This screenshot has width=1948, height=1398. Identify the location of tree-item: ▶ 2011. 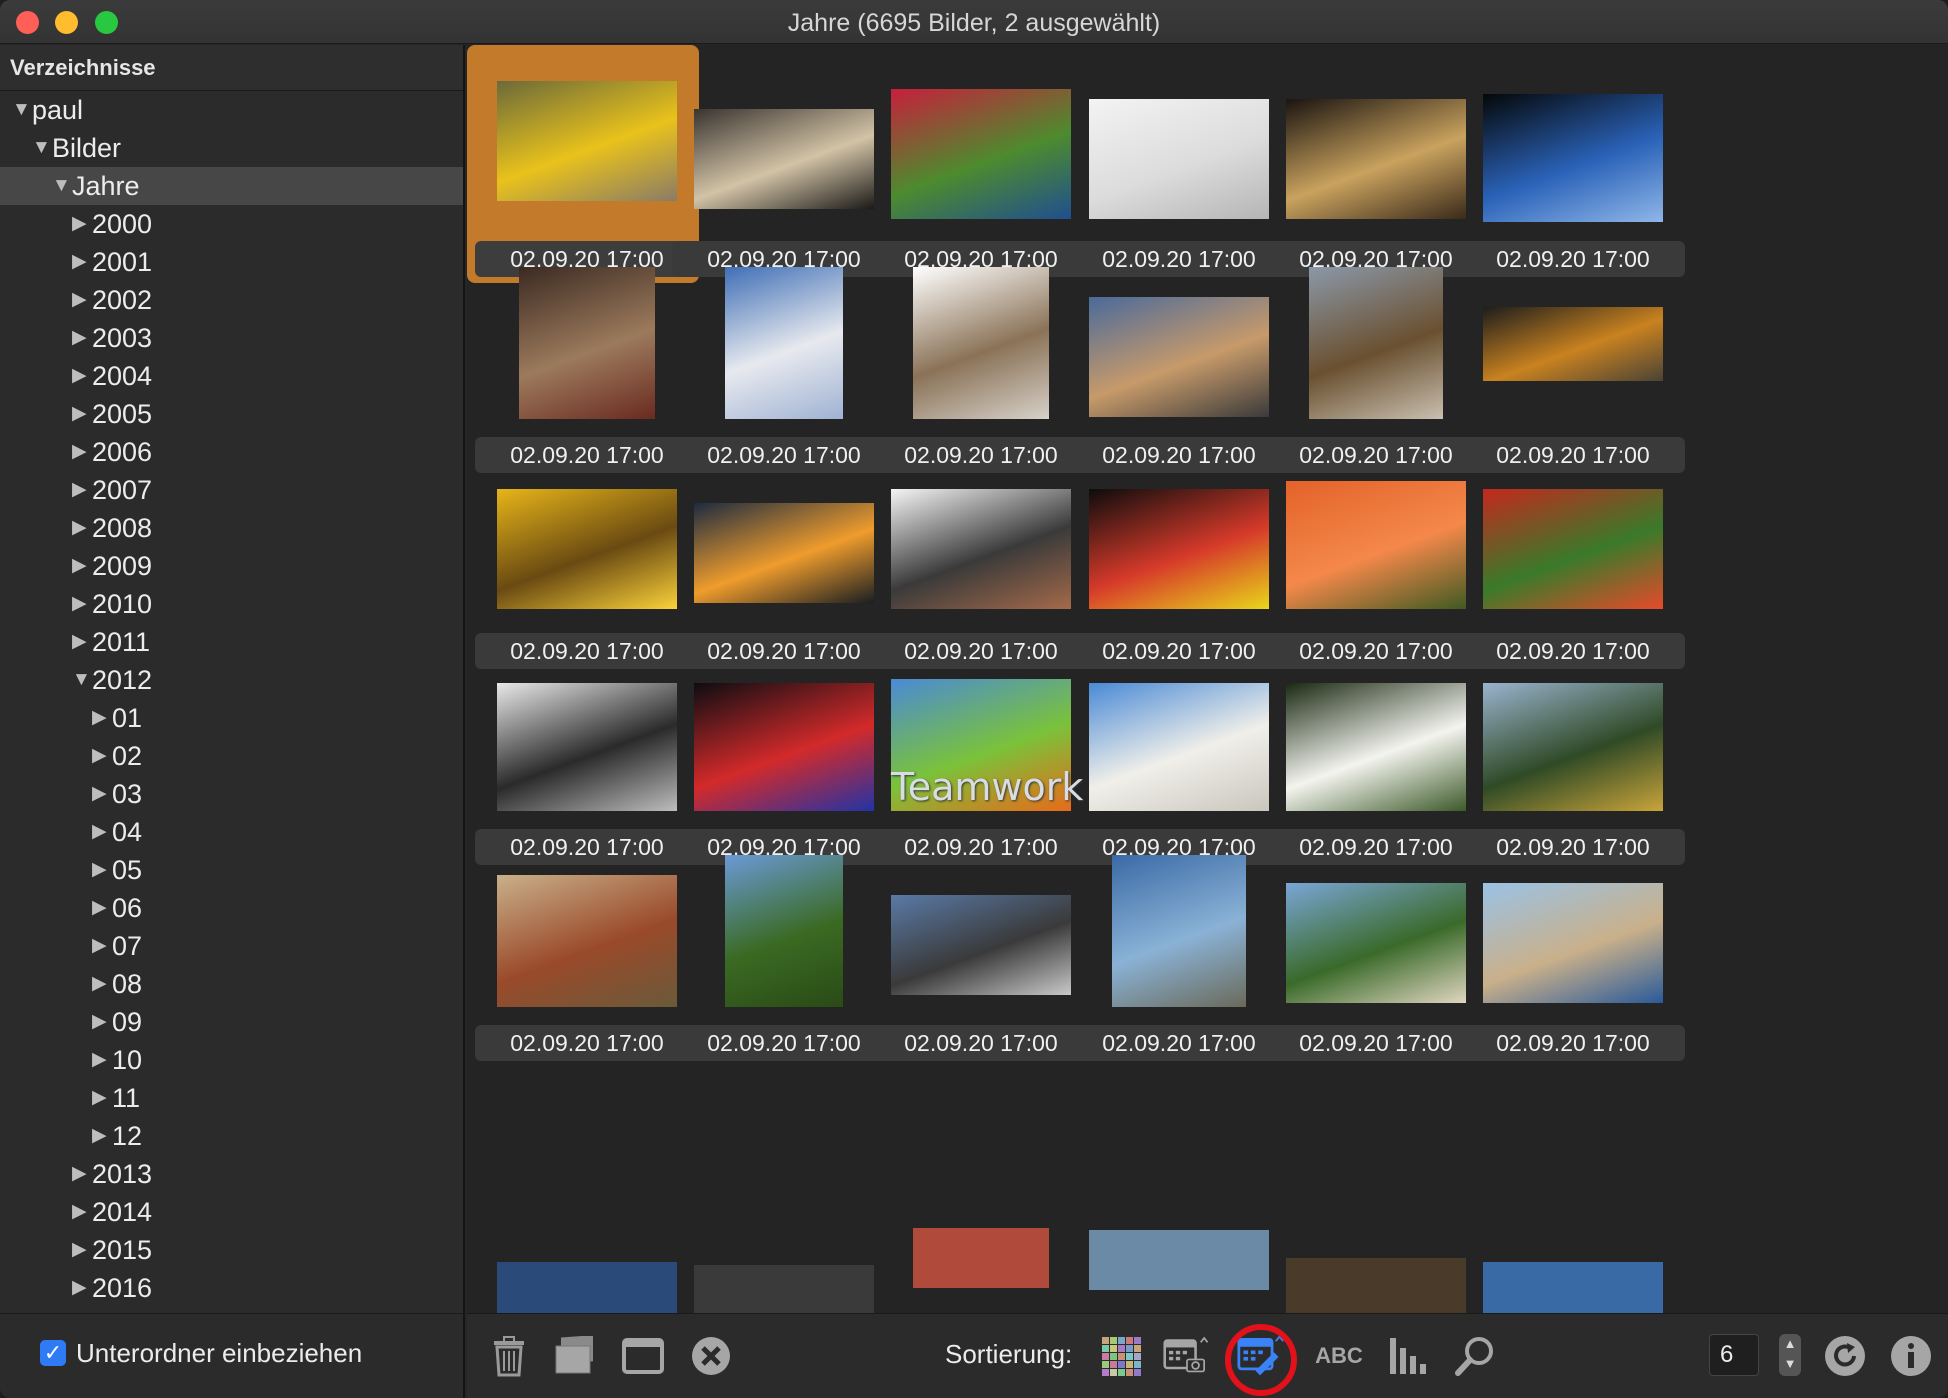
(231, 642).